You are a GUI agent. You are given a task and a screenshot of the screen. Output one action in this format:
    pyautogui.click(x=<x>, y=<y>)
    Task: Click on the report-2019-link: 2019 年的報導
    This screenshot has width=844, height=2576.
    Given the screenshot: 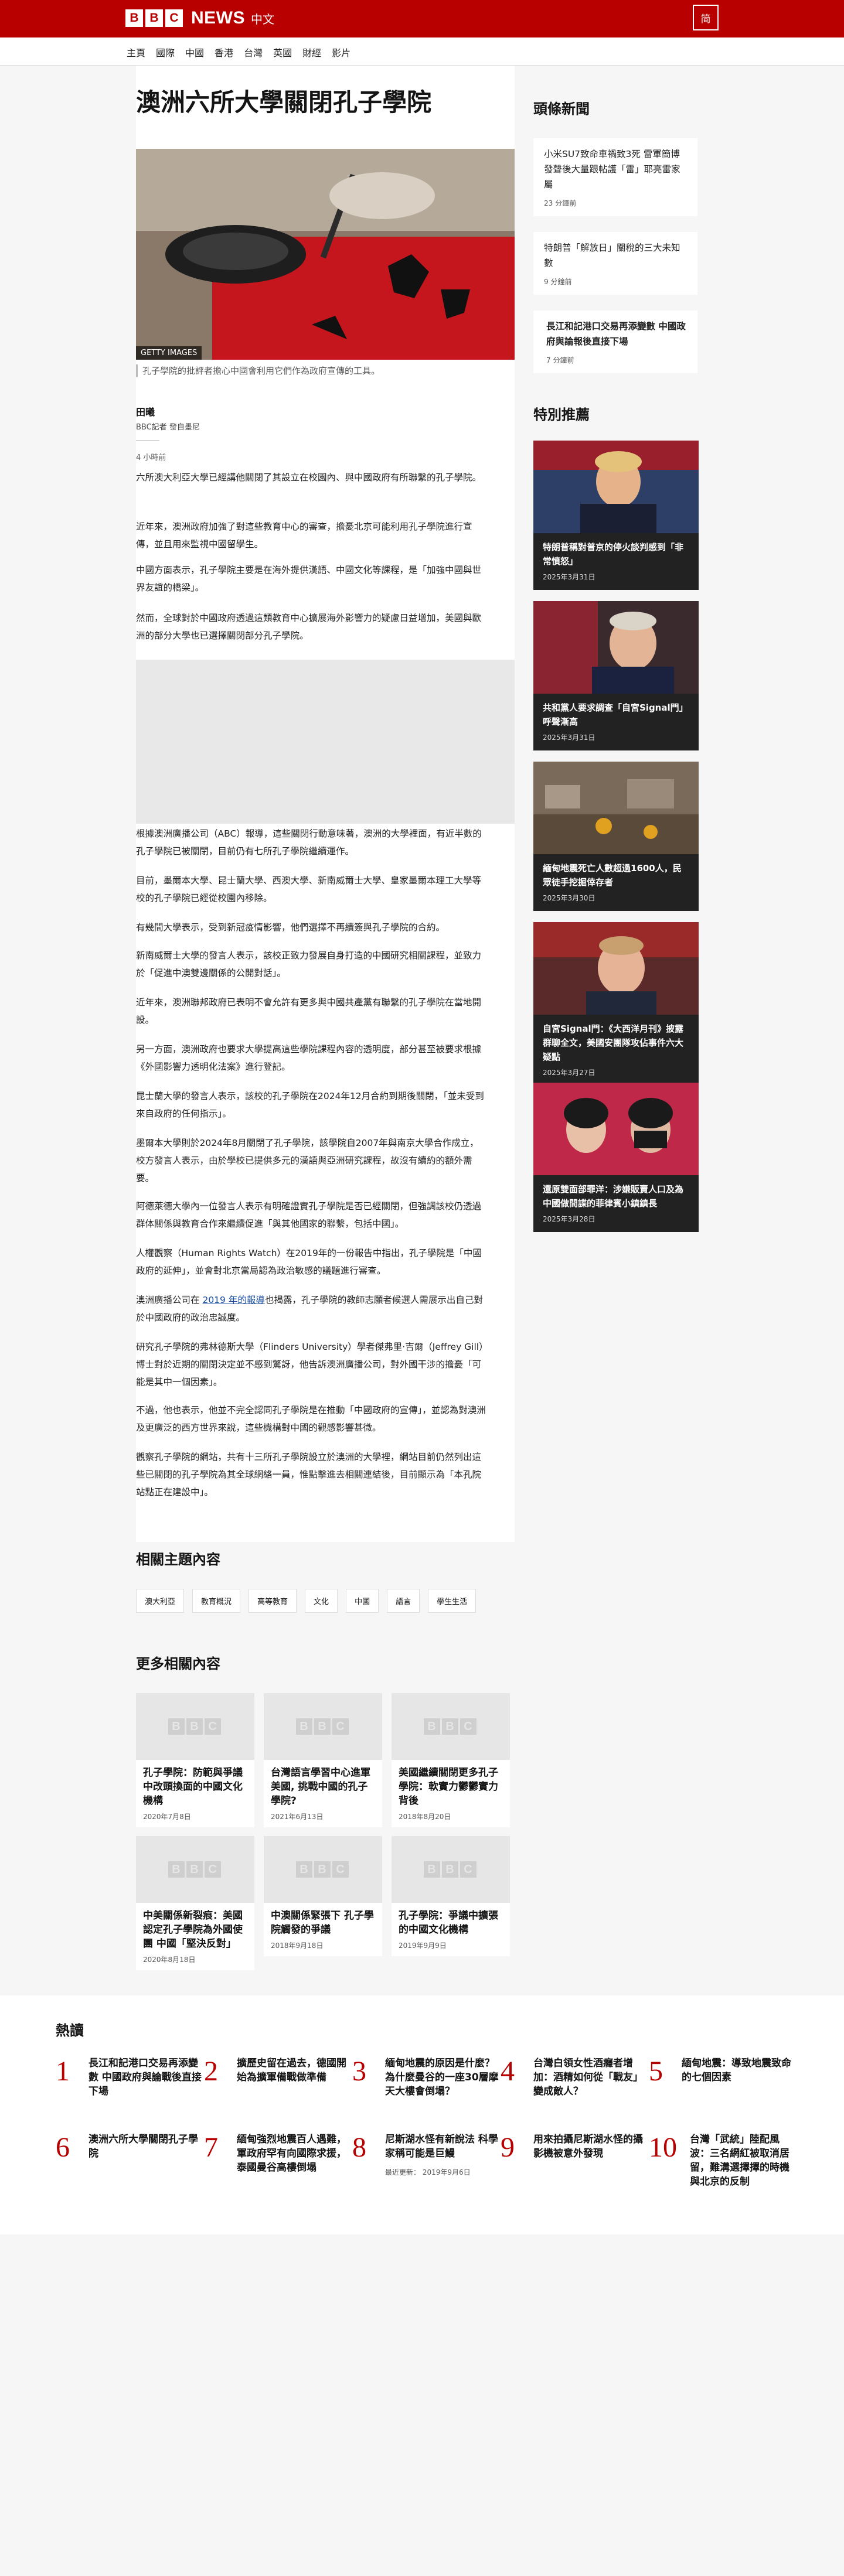 What is the action you would take?
    pyautogui.click(x=233, y=1300)
    